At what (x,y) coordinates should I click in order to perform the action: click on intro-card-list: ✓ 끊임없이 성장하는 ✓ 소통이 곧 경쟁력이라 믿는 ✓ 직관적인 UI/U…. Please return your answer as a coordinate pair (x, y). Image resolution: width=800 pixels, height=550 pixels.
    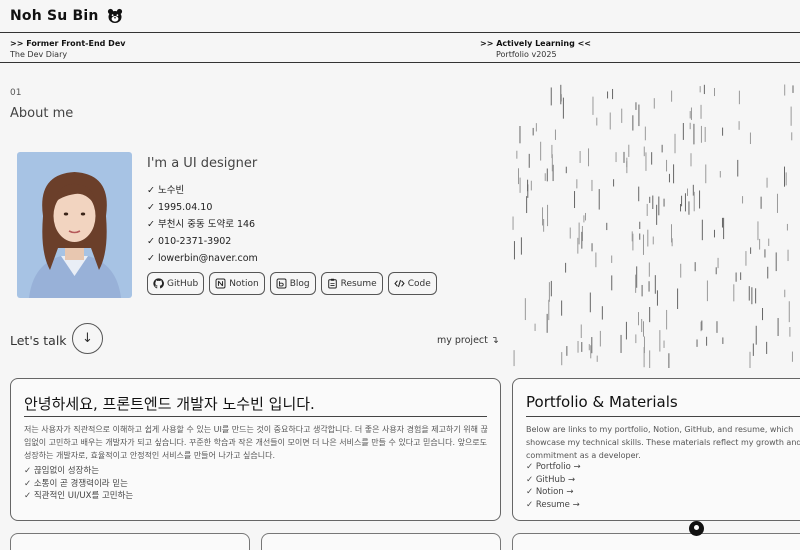
    Looking at the image, I should click on (78, 484).